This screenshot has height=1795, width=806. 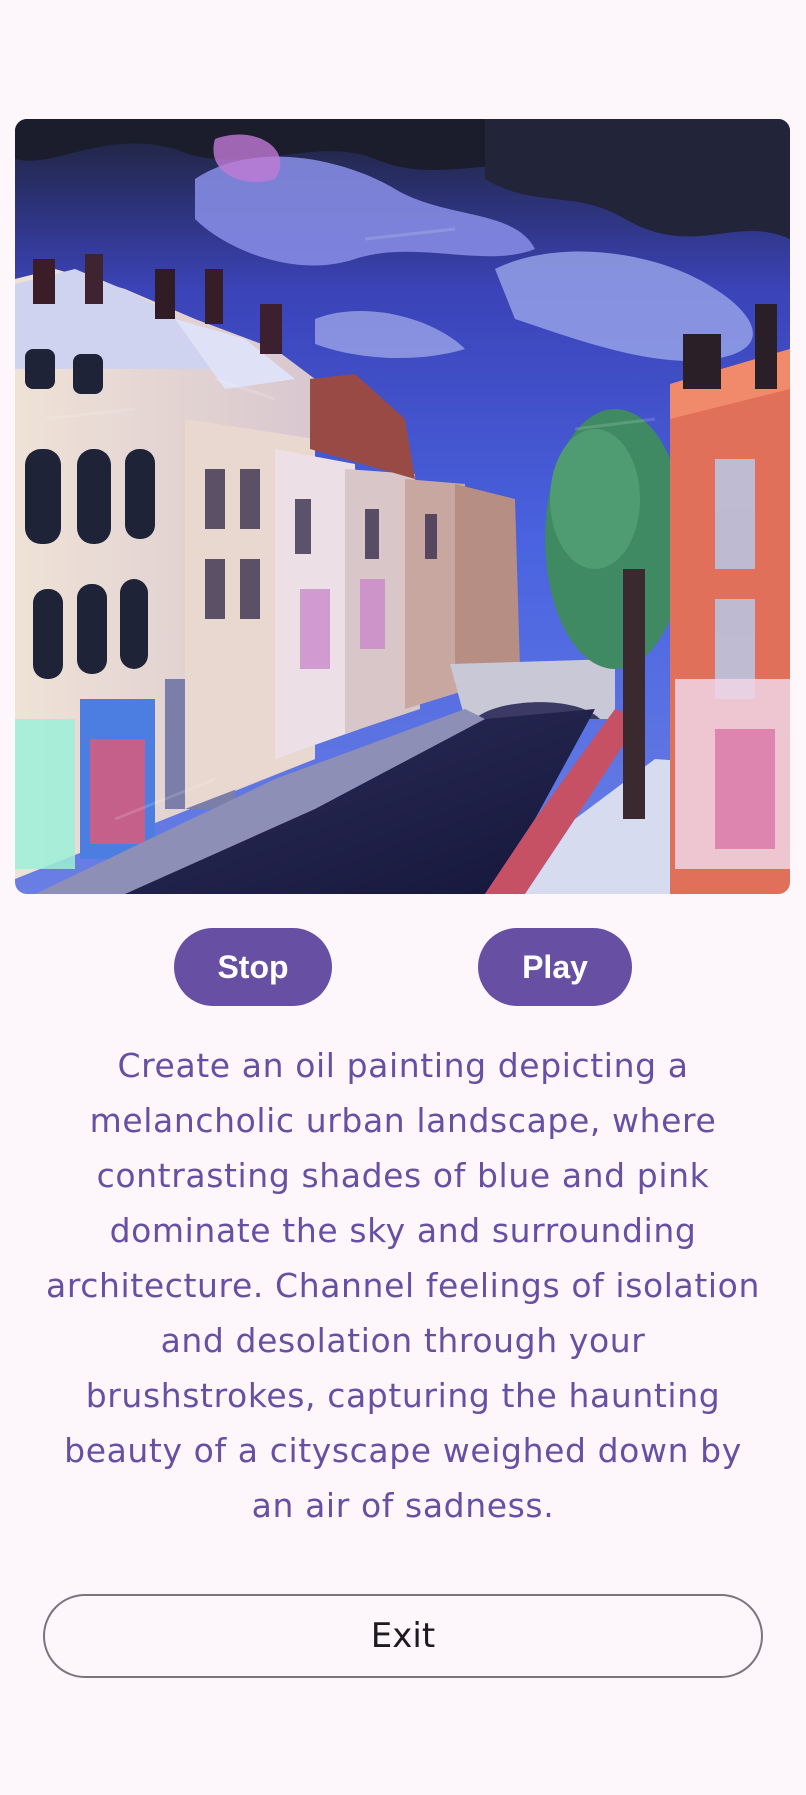 I want to click on exit-button: Exit, so click(x=403, y=1636).